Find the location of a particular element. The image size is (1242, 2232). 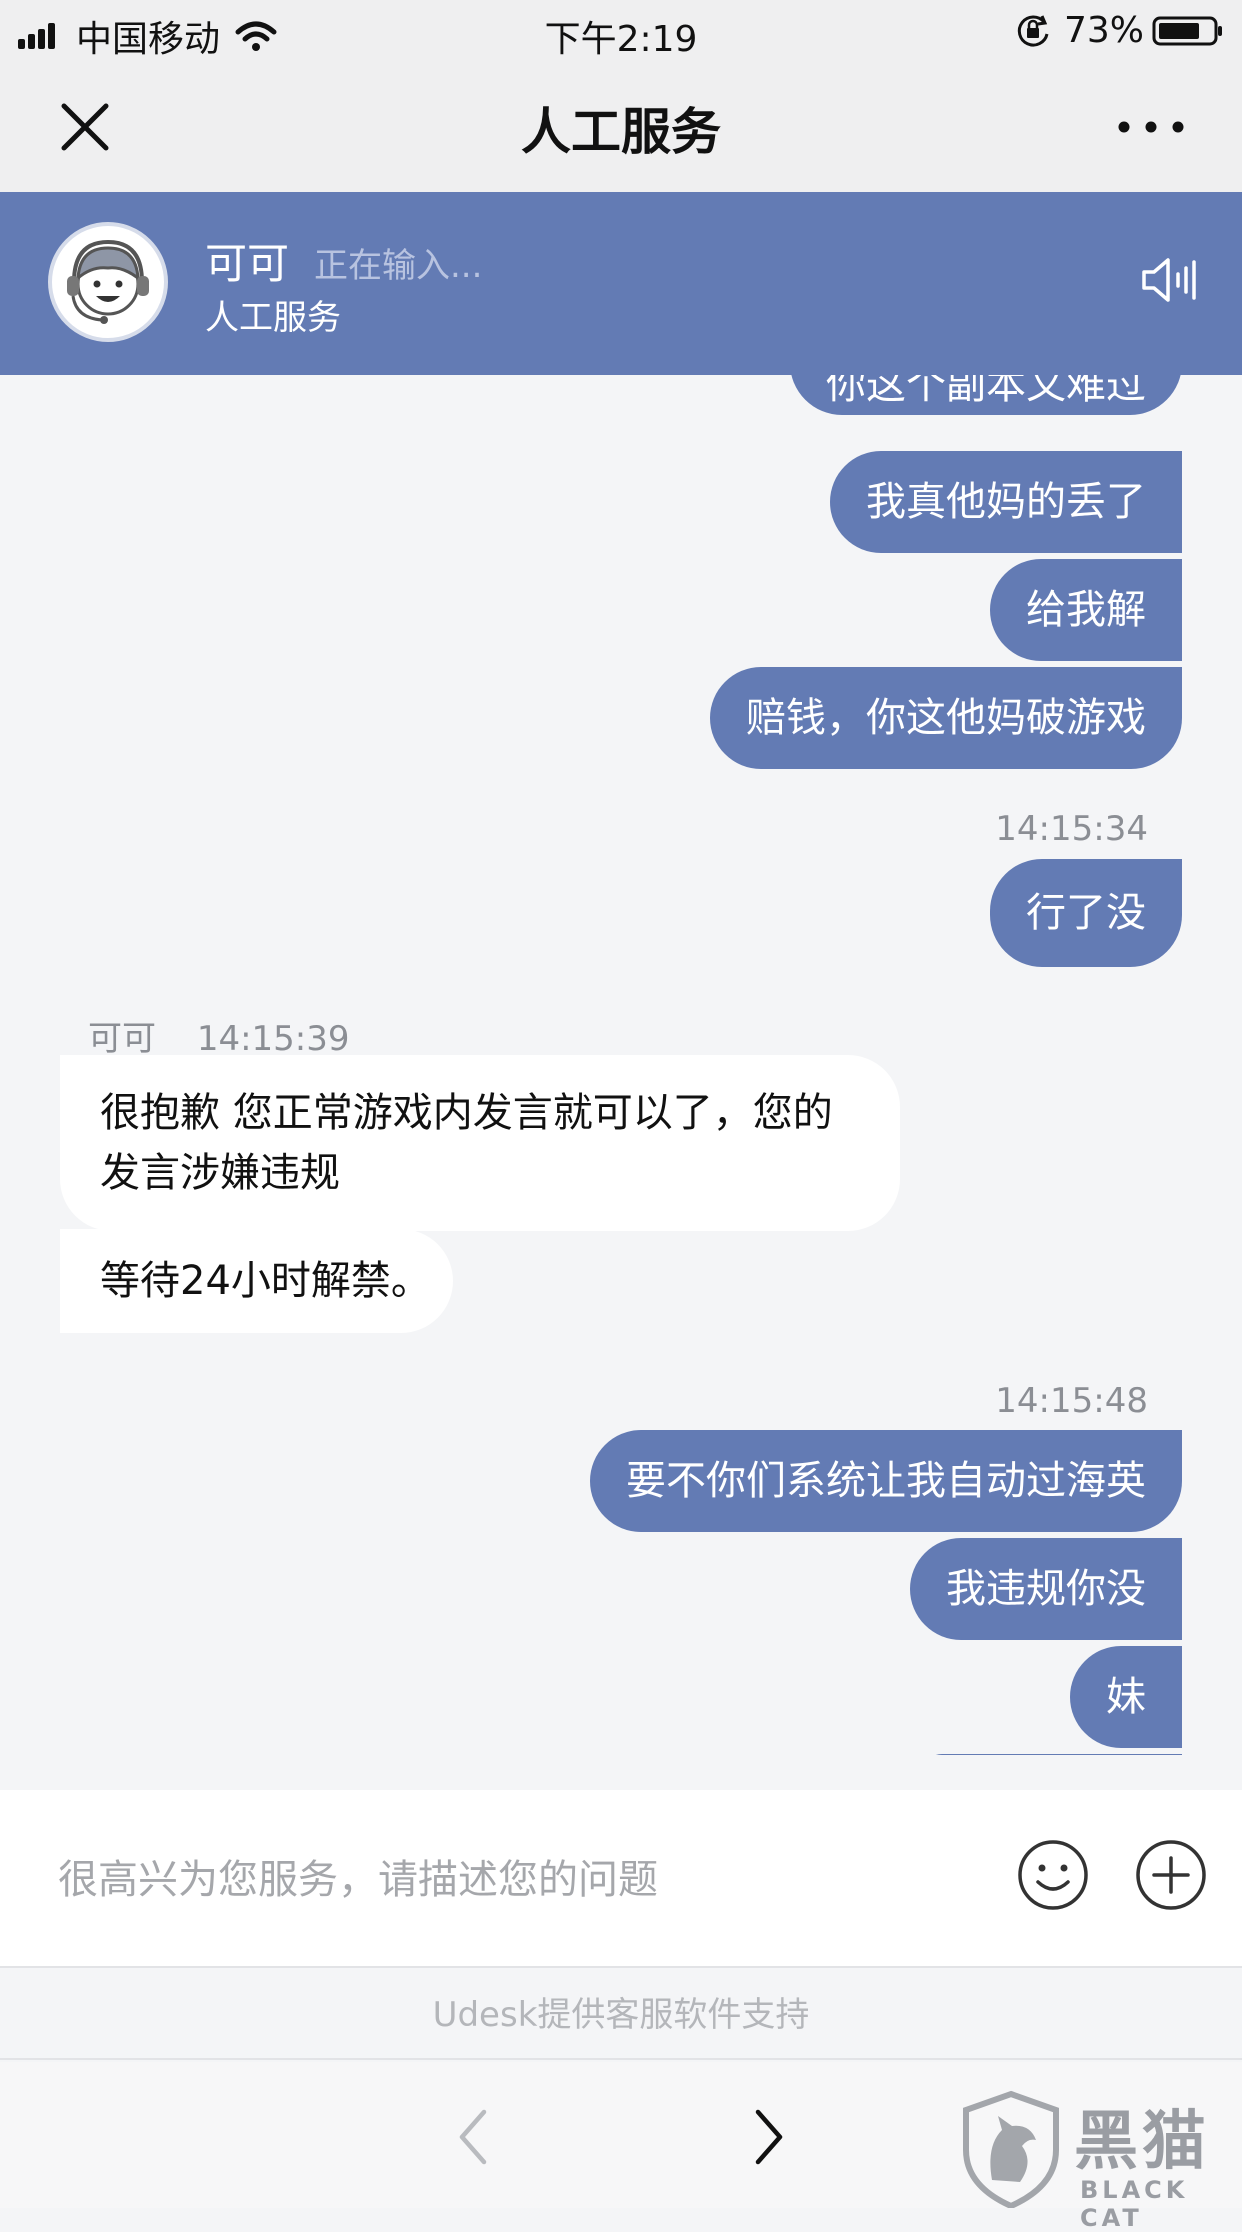

message-input is located at coordinates (508, 1880).